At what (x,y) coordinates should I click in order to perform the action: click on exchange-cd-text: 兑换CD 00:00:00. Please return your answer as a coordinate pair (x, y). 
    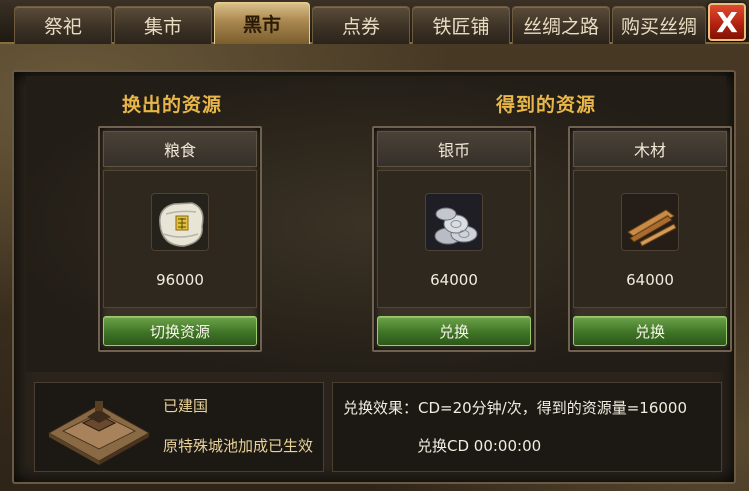
    Looking at the image, I should click on (479, 446).